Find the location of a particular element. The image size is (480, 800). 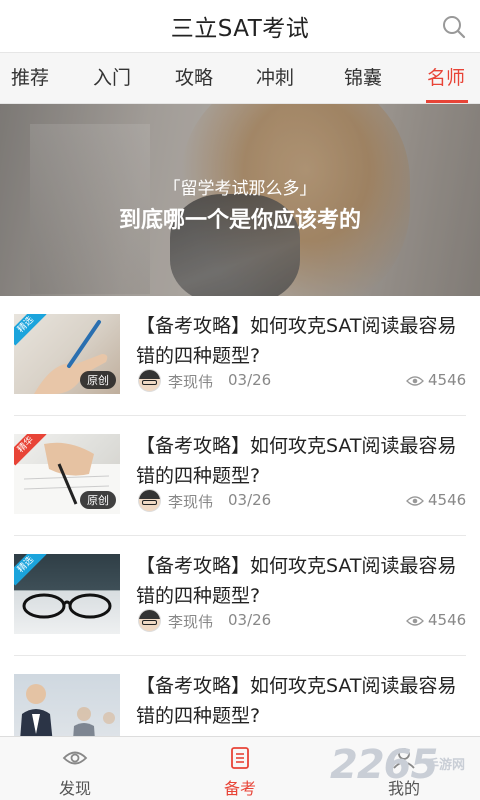

watermark: 2265 手游网 is located at coordinates (405, 768).